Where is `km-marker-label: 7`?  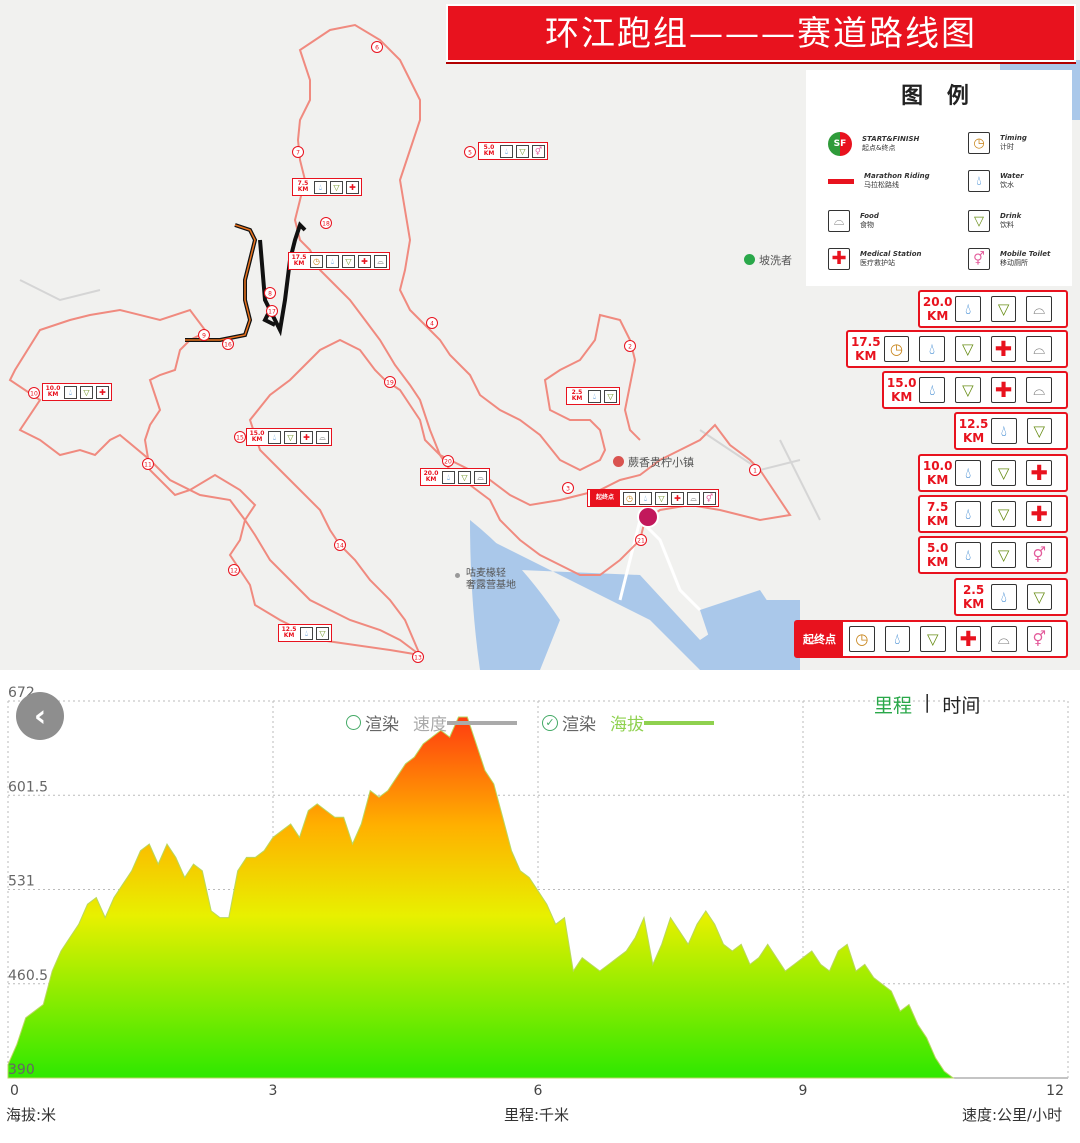
km-marker-label: 7 is located at coordinates (298, 153).